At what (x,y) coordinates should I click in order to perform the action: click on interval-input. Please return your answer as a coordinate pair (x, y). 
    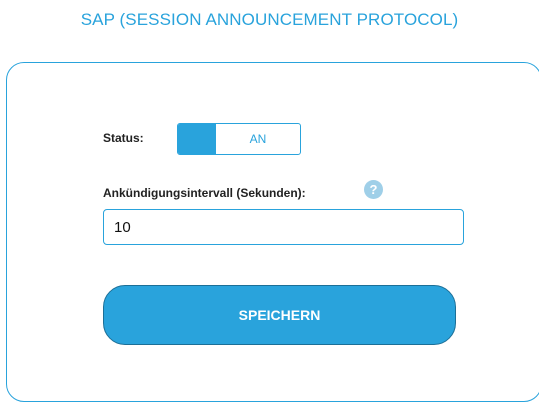
    Looking at the image, I should click on (283, 227).